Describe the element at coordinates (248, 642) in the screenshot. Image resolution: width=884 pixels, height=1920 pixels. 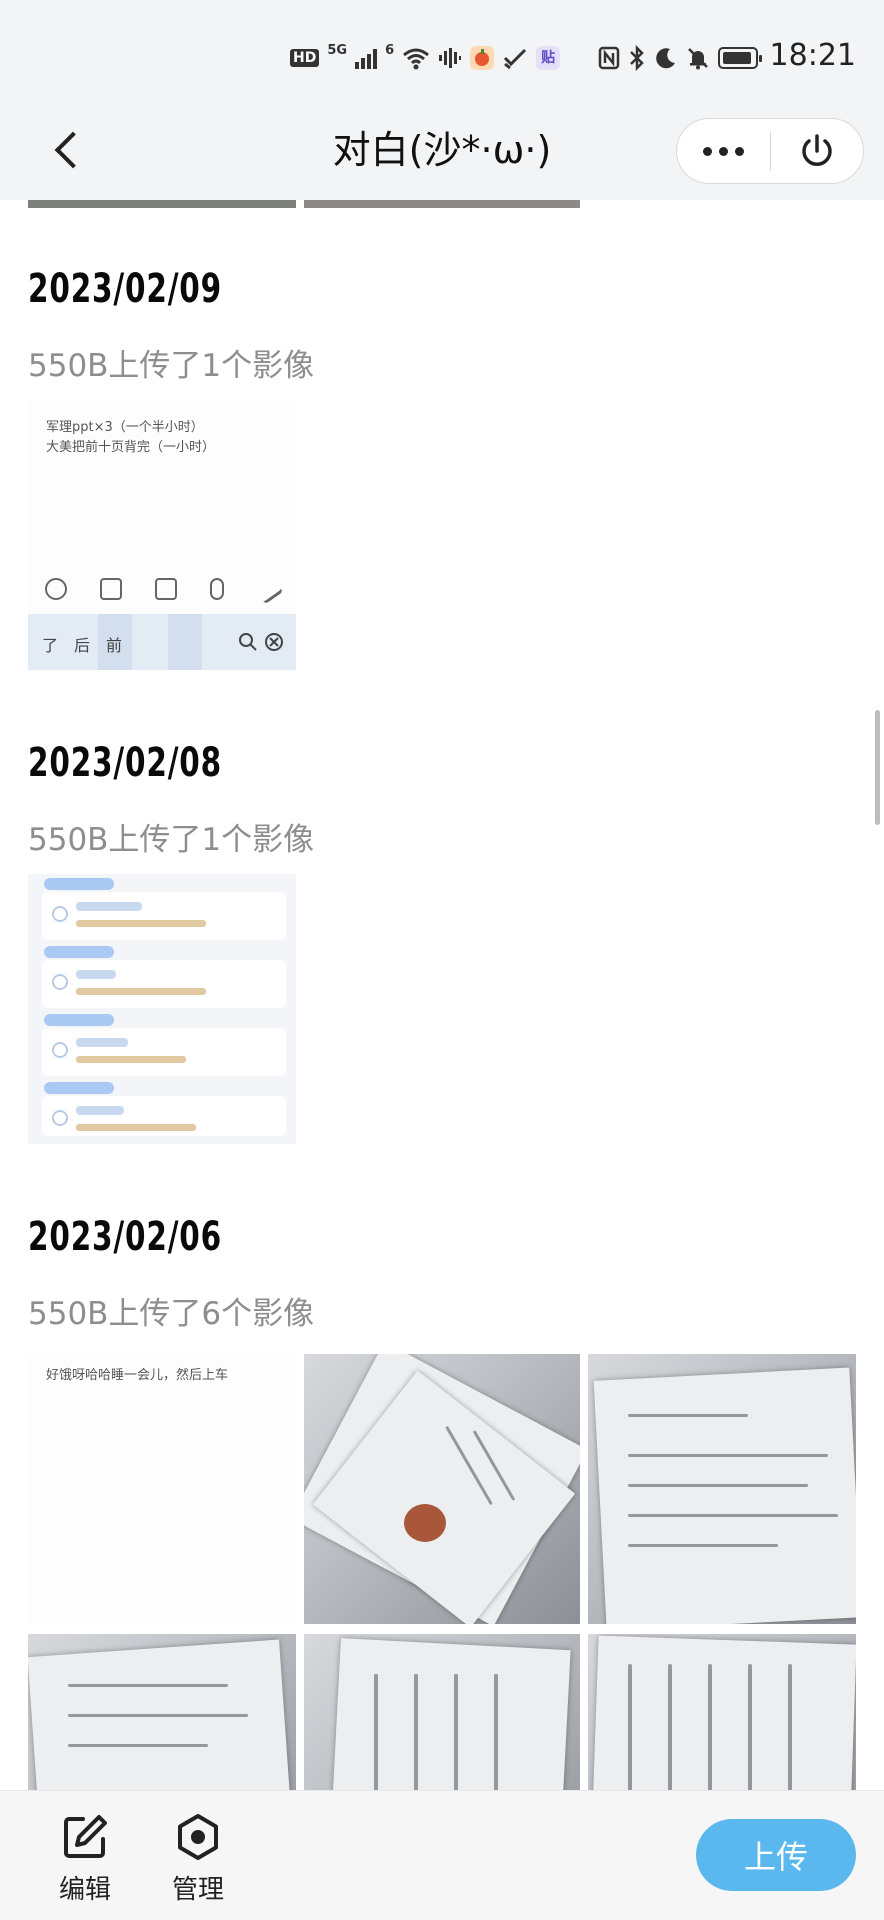
I see `search-icon` at that location.